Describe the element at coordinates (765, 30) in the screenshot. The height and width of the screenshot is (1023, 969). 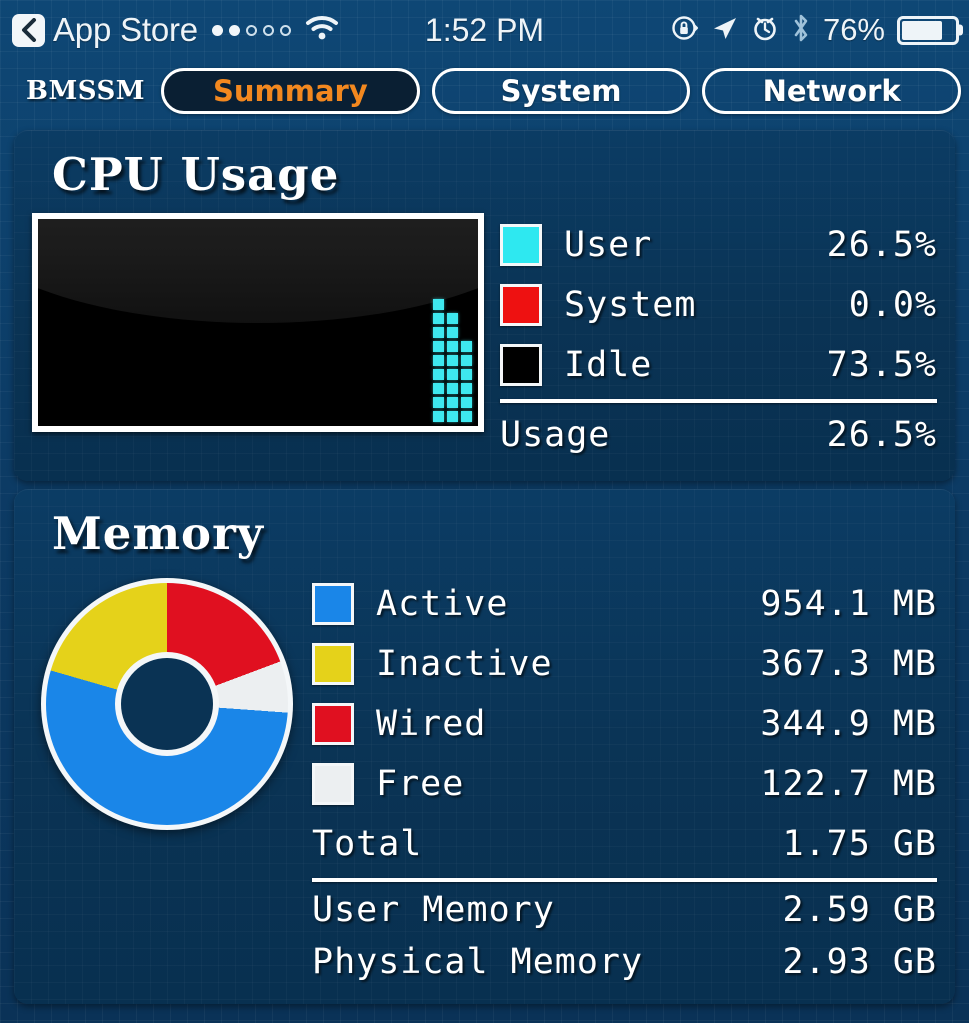
I see `alarm-clock-icon` at that location.